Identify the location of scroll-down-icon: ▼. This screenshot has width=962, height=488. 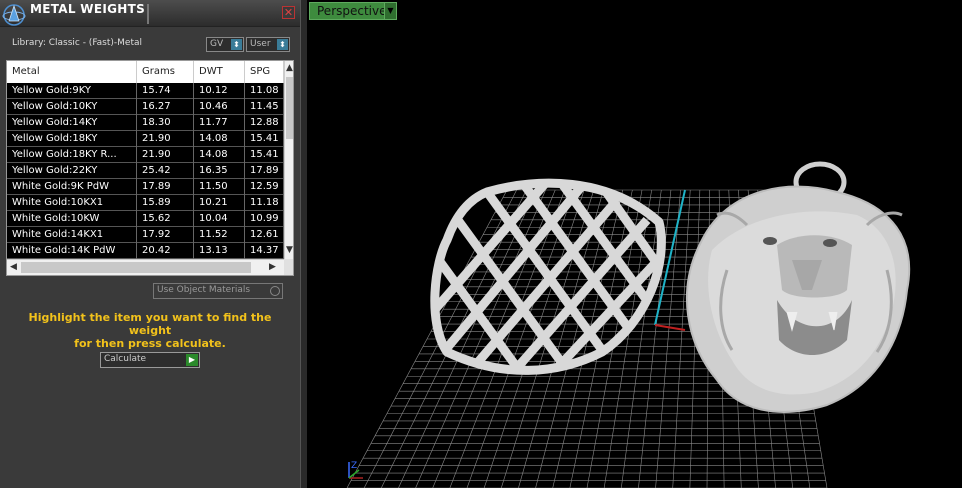
(289, 250).